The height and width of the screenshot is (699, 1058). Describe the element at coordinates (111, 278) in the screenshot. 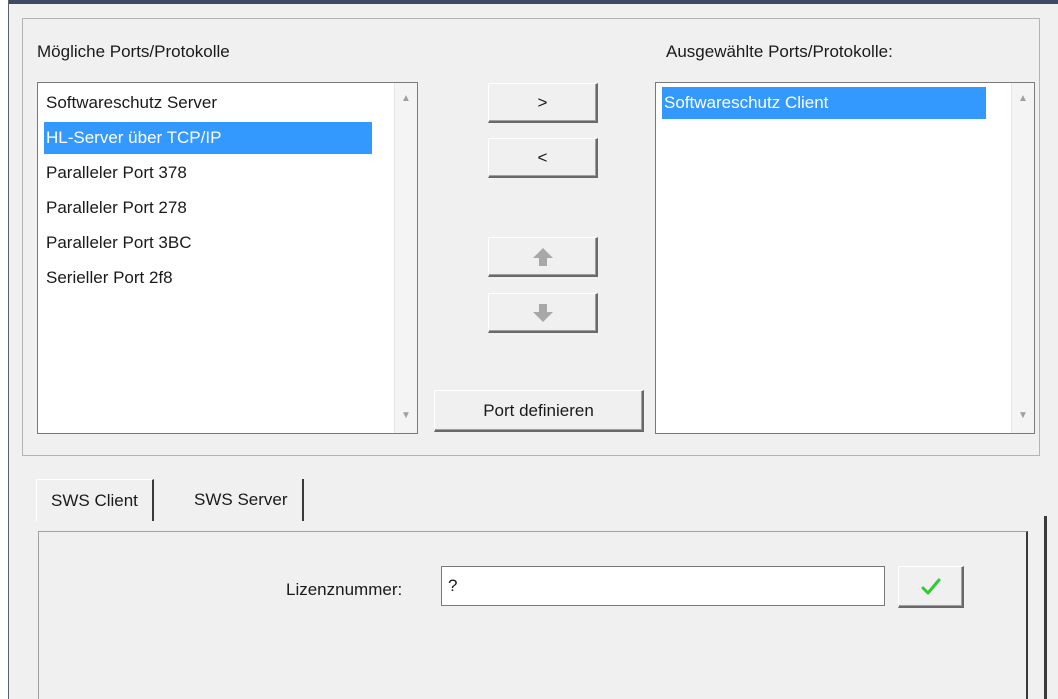

I see `list-item: Serieller Port 2f8` at that location.